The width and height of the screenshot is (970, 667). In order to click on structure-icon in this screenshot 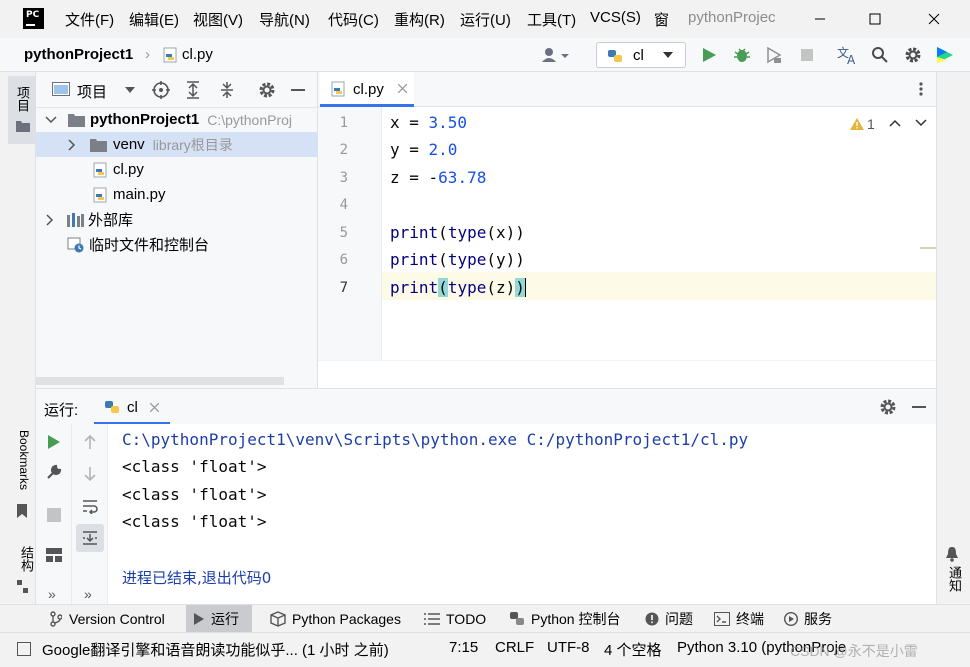, I will do `click(23, 587)`.